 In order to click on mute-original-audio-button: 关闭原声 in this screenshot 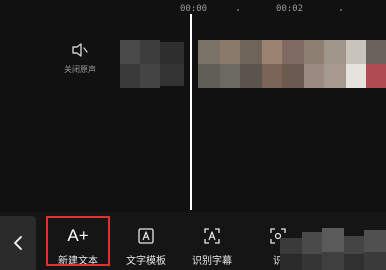, I will do `click(80, 62)`.